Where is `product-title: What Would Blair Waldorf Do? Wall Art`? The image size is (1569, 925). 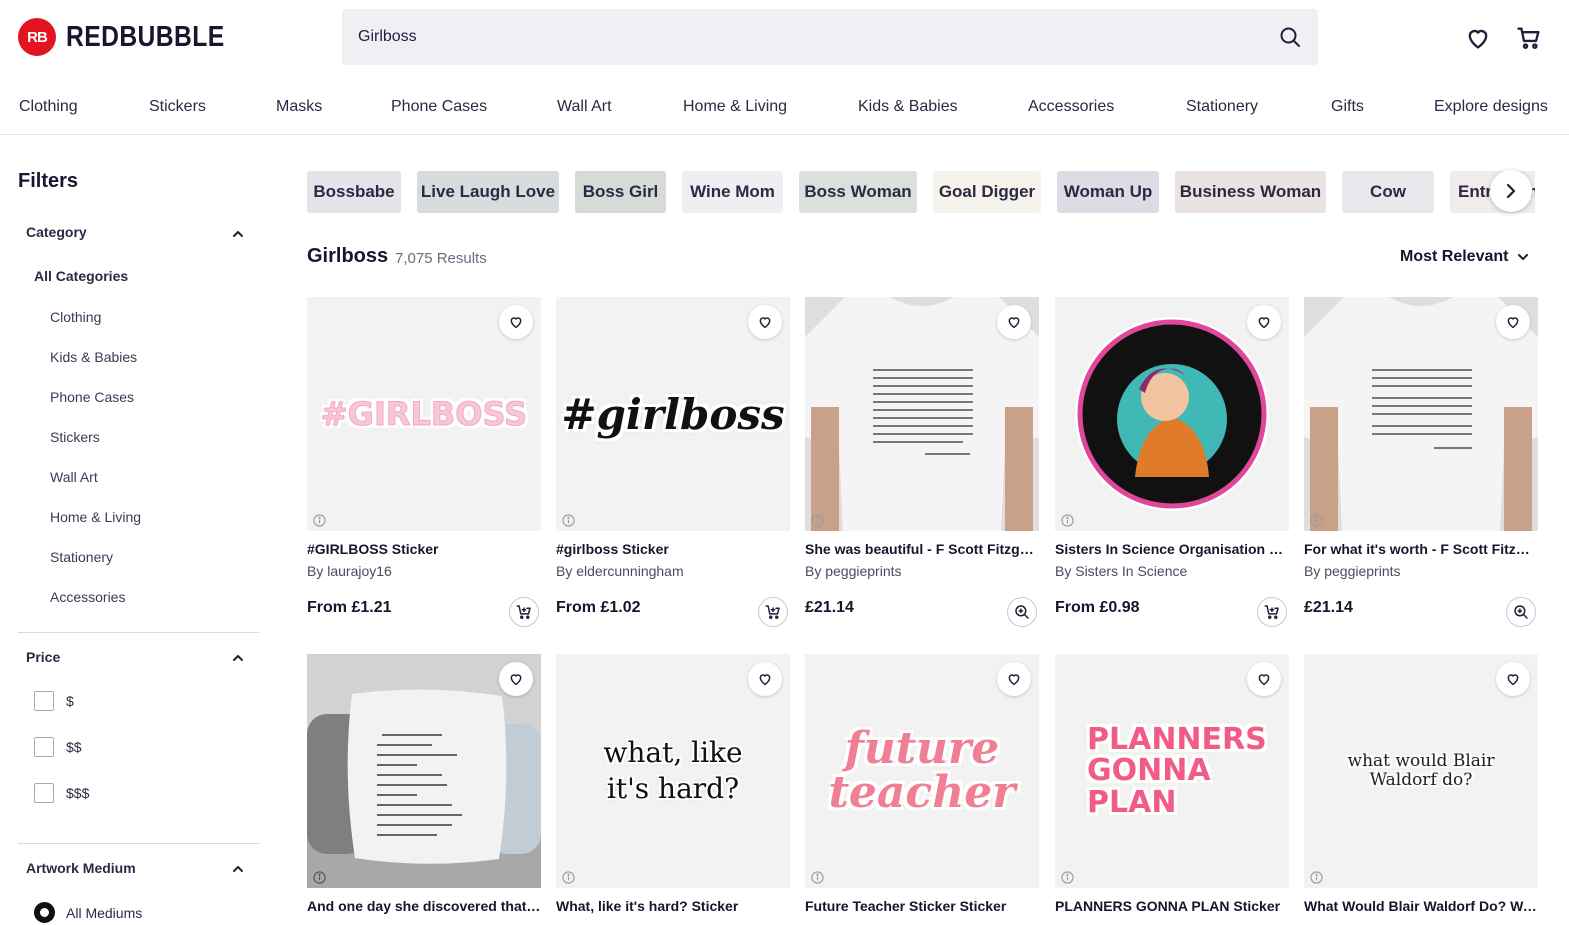
product-title: What Would Blair Waldorf Do? Wall Art is located at coordinates (1421, 906).